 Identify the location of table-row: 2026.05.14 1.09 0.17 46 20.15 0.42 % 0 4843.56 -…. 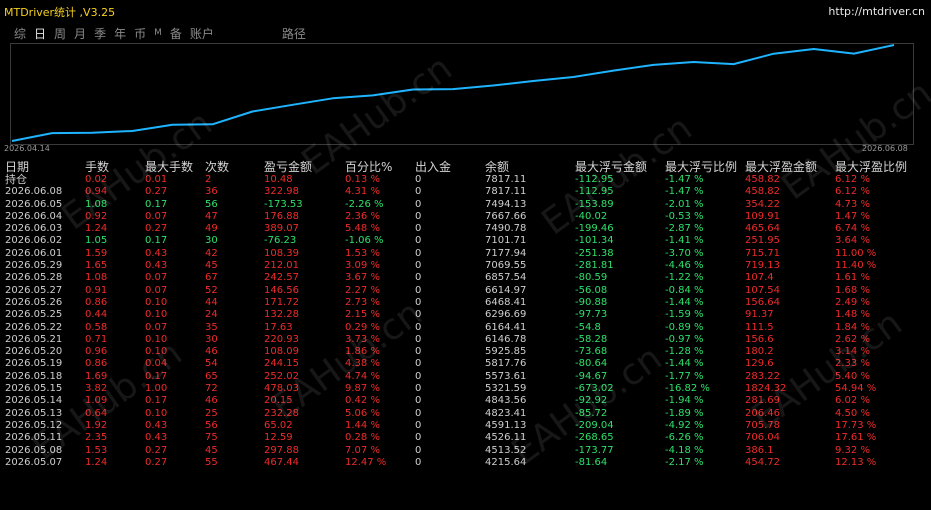
(465, 401).